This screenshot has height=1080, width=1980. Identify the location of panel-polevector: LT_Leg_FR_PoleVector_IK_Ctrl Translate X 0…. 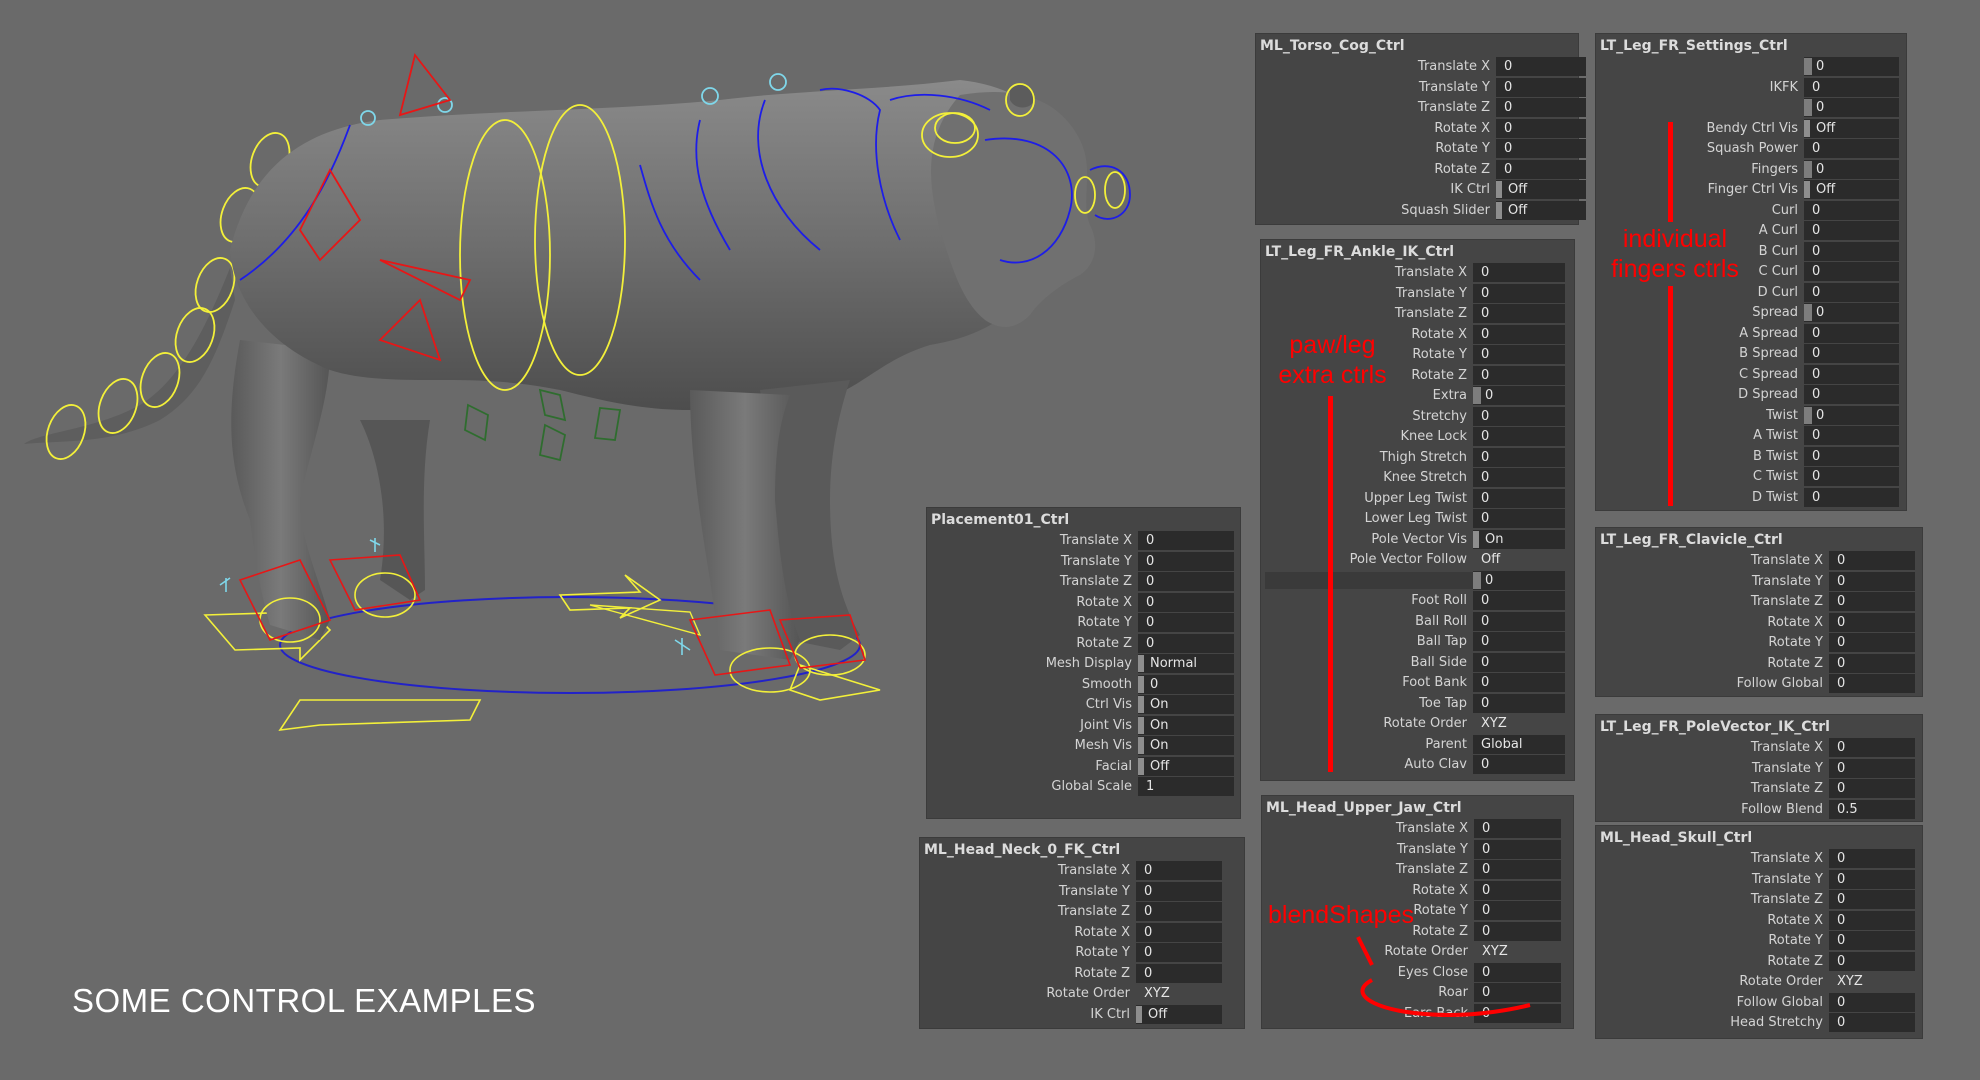
(1759, 768).